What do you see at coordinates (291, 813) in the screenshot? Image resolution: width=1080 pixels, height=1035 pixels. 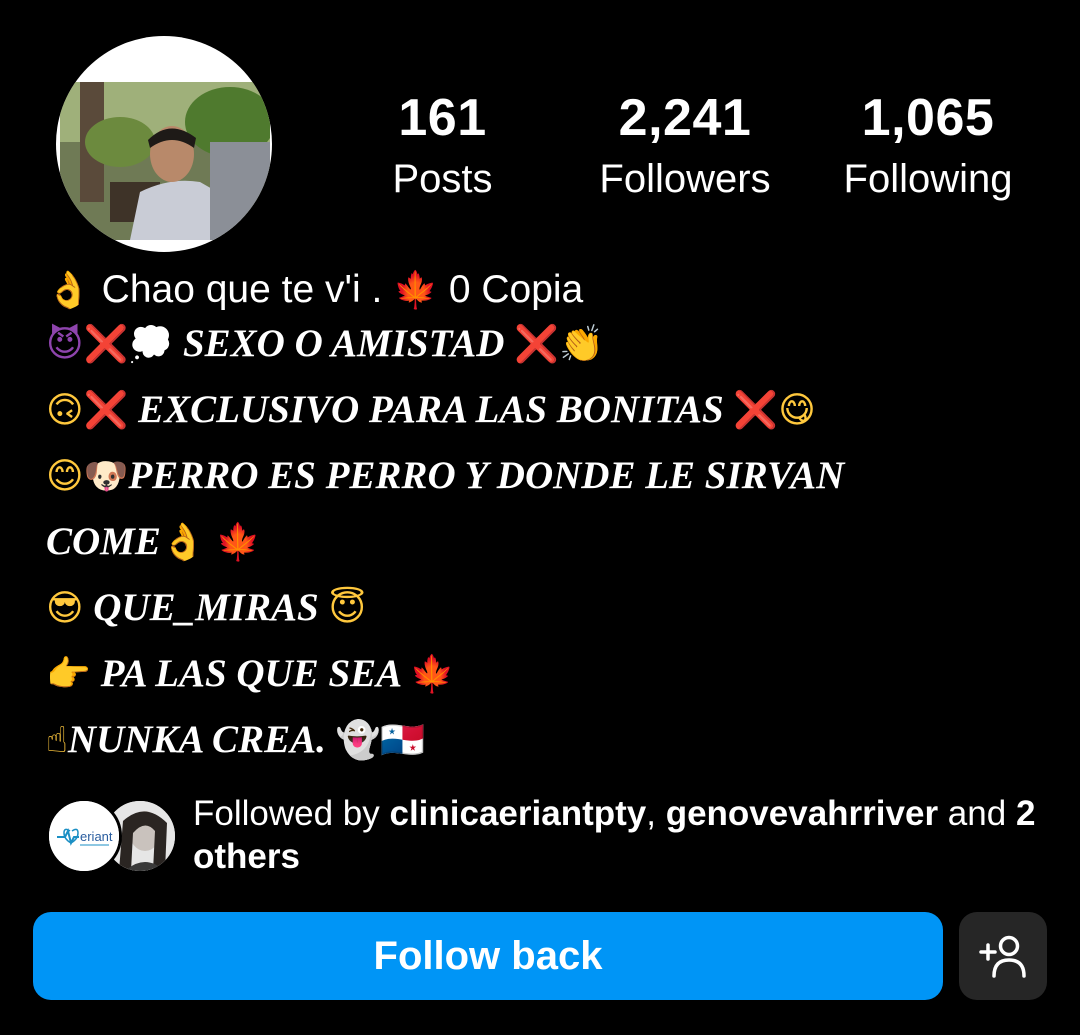 I see `followed-by-prefix: Followed by` at bounding box center [291, 813].